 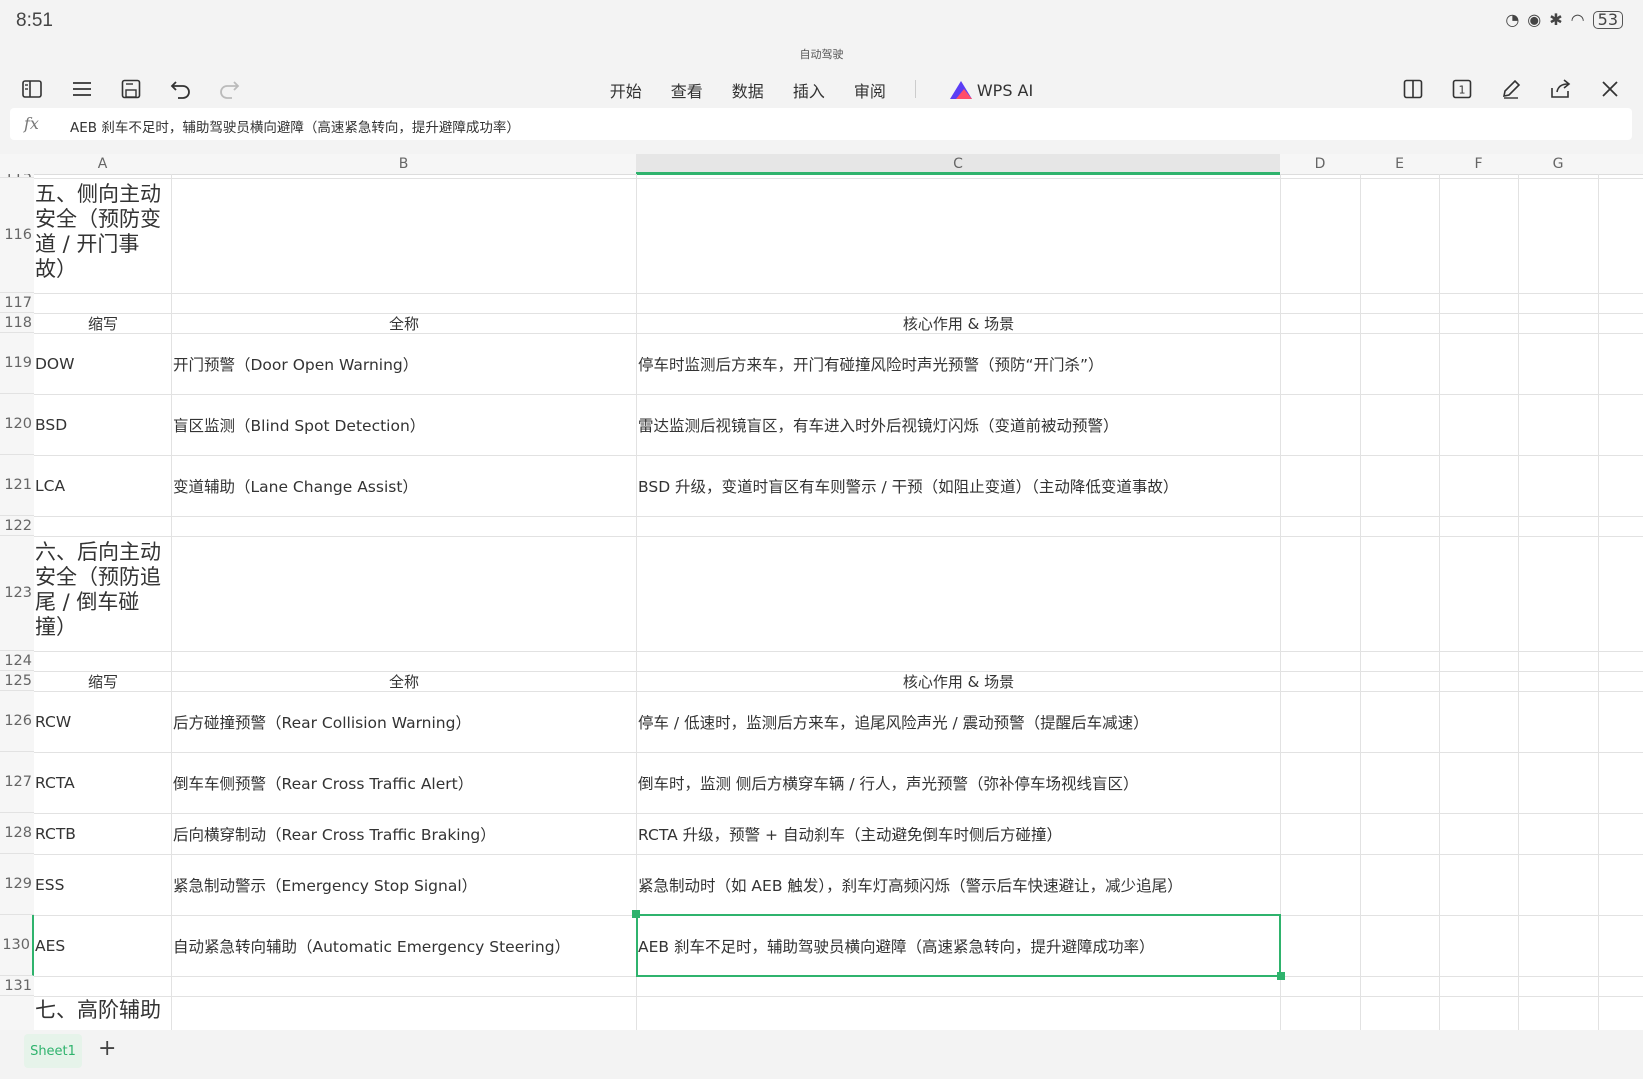 I want to click on wifi-icon: ◠, so click(x=1577, y=19).